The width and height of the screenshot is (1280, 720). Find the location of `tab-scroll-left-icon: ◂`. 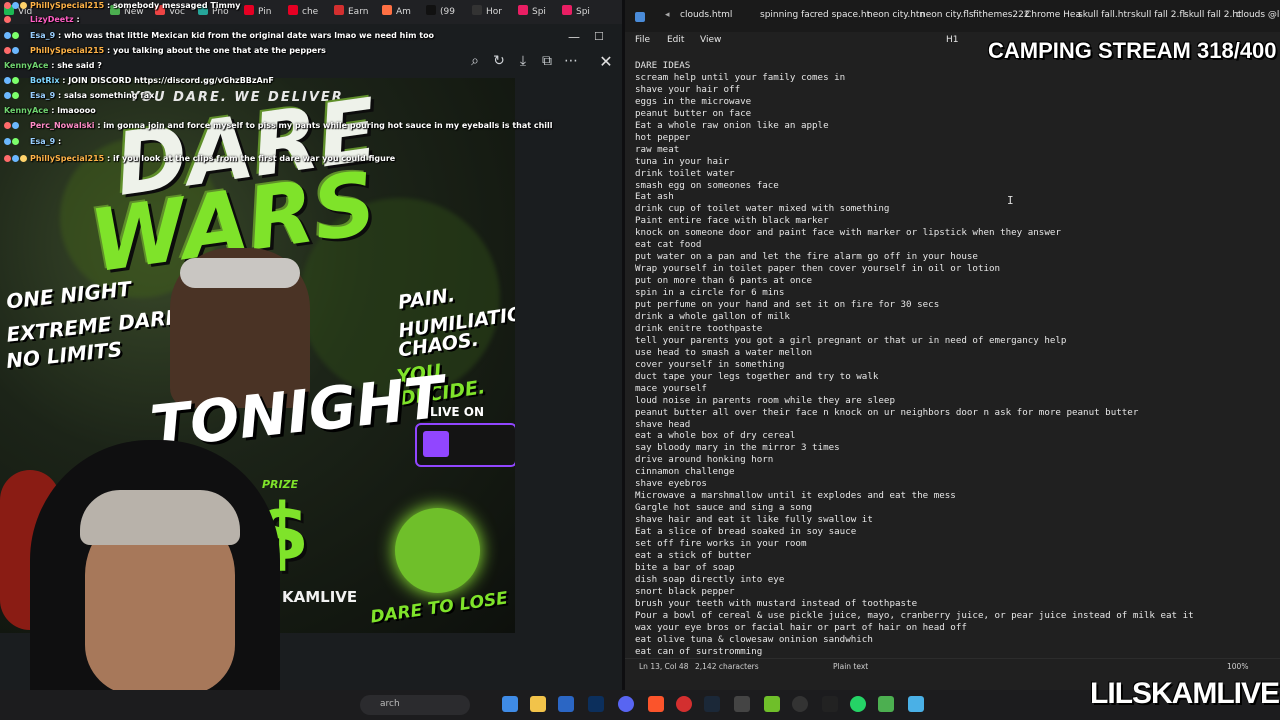

tab-scroll-left-icon: ◂ is located at coordinates (667, 15).